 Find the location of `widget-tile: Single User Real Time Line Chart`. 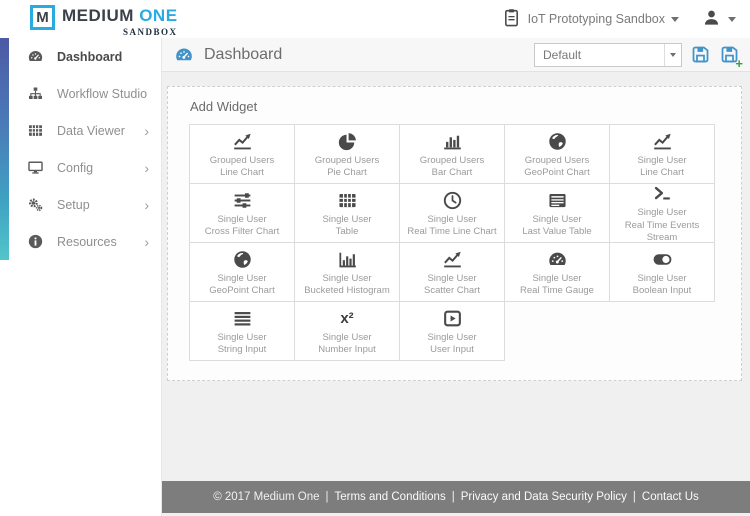

widget-tile: Single User Real Time Line Chart is located at coordinates (452, 213).